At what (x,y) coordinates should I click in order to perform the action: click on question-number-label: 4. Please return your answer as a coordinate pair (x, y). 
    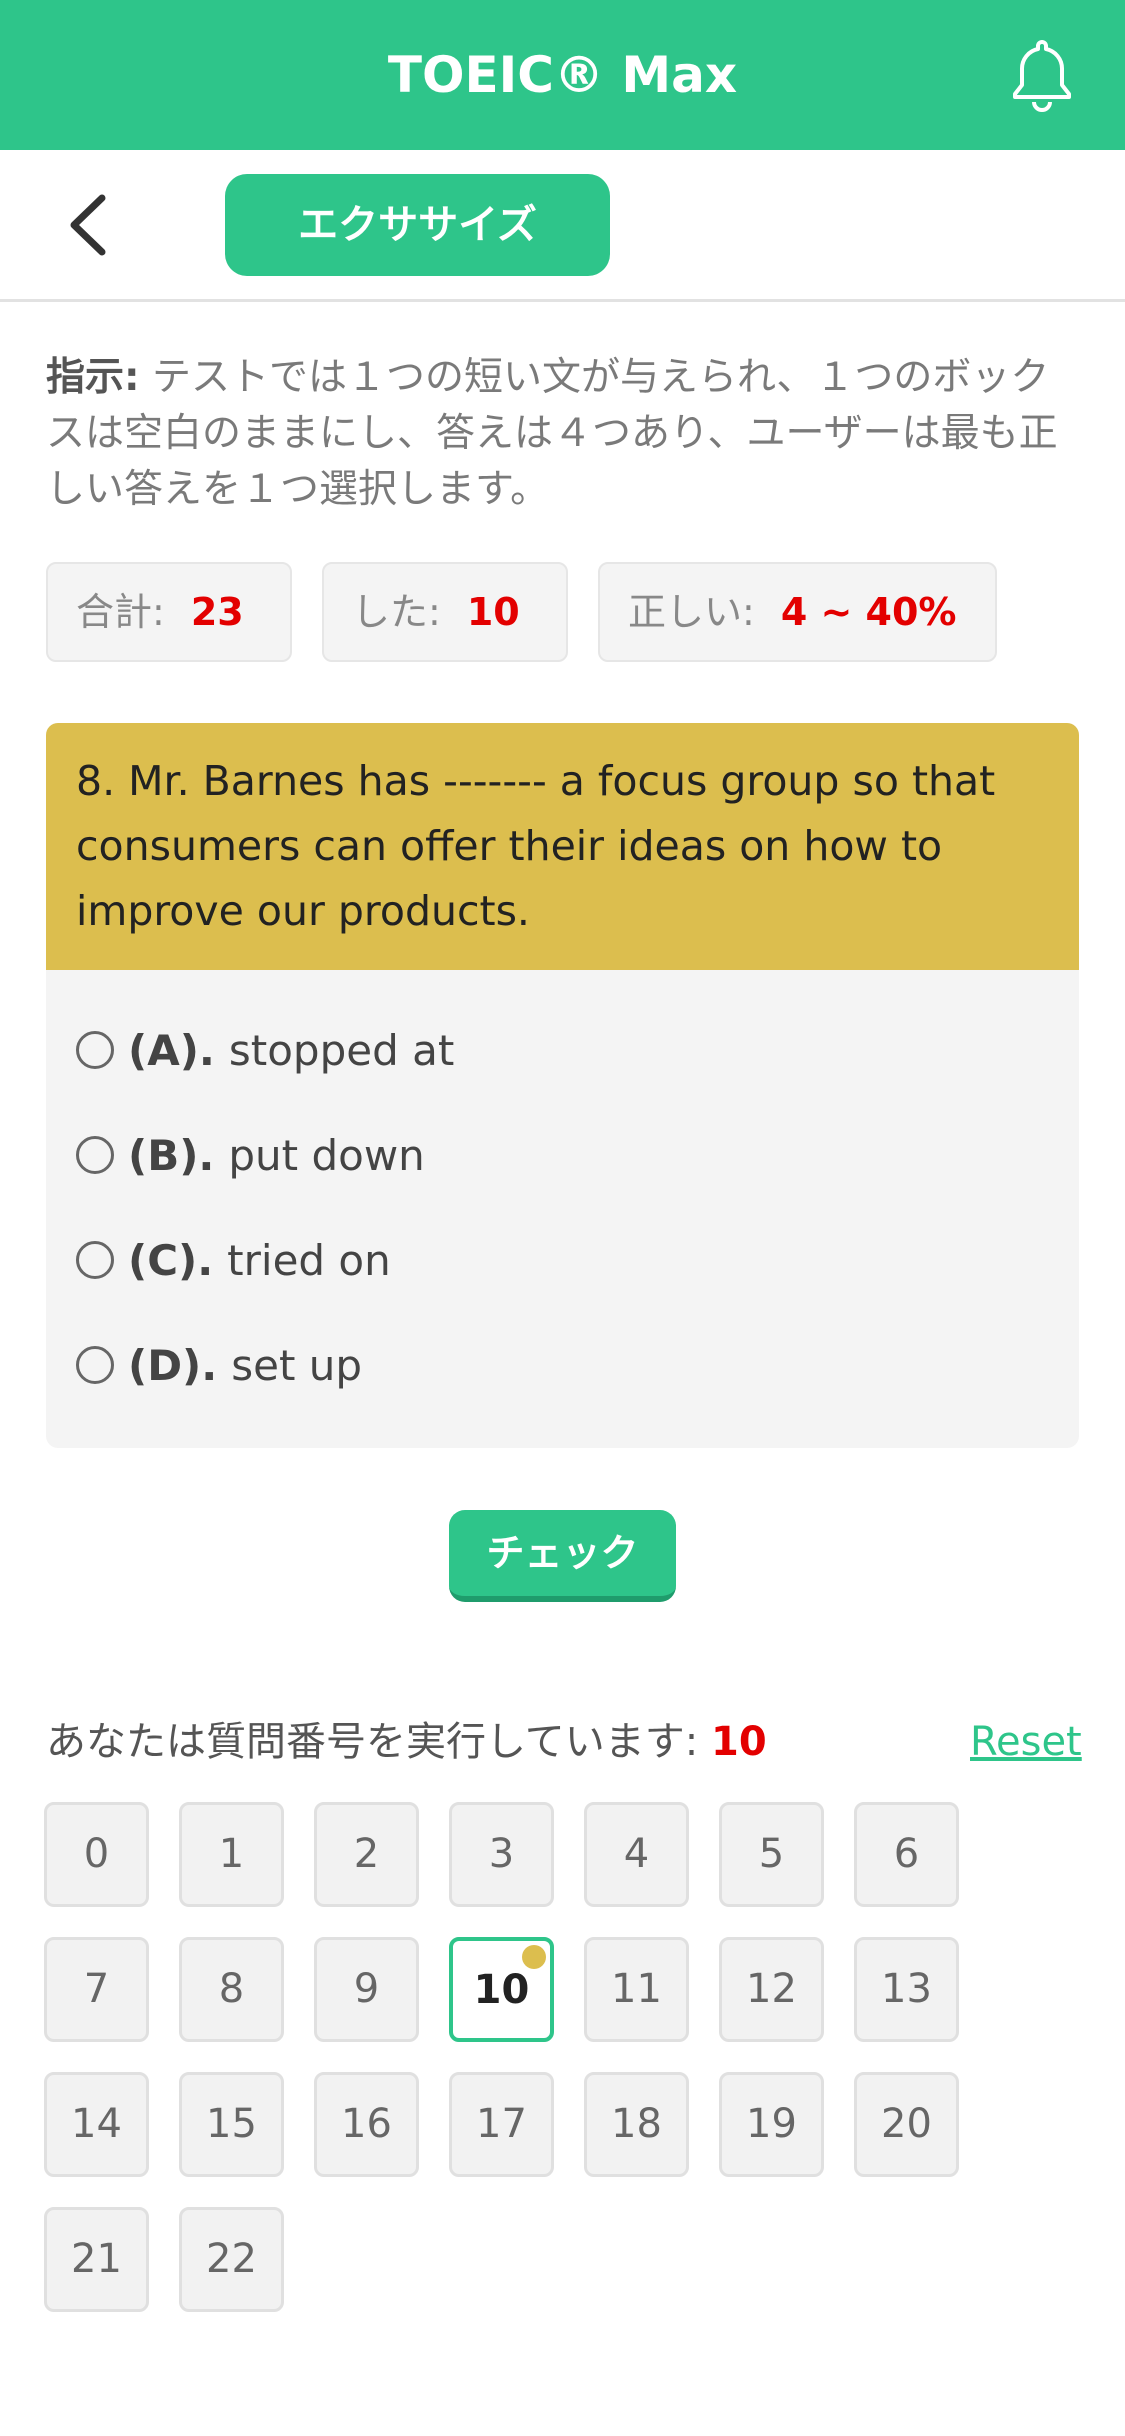
    Looking at the image, I should click on (636, 1854).